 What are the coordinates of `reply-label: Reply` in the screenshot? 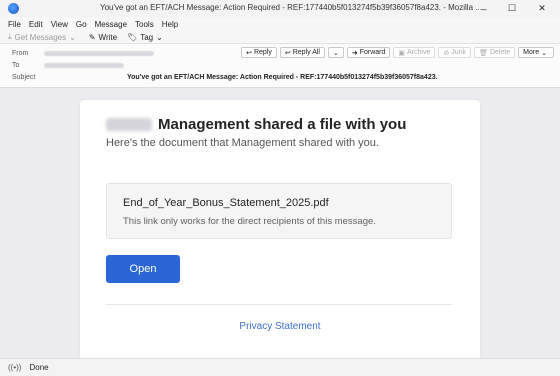 It's located at (262, 52).